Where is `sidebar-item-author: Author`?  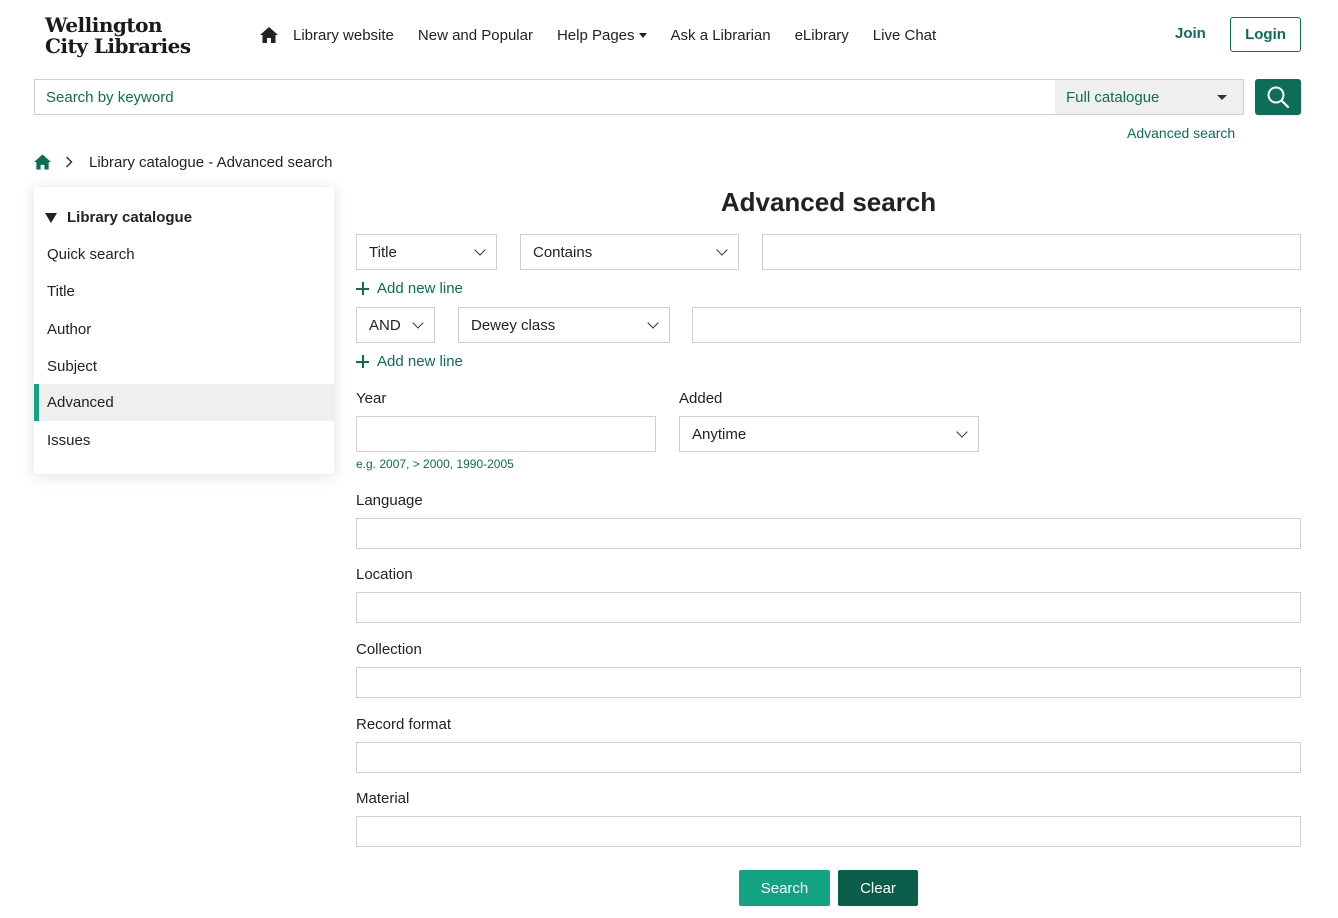
sidebar-item-author: Author is located at coordinates (184, 329).